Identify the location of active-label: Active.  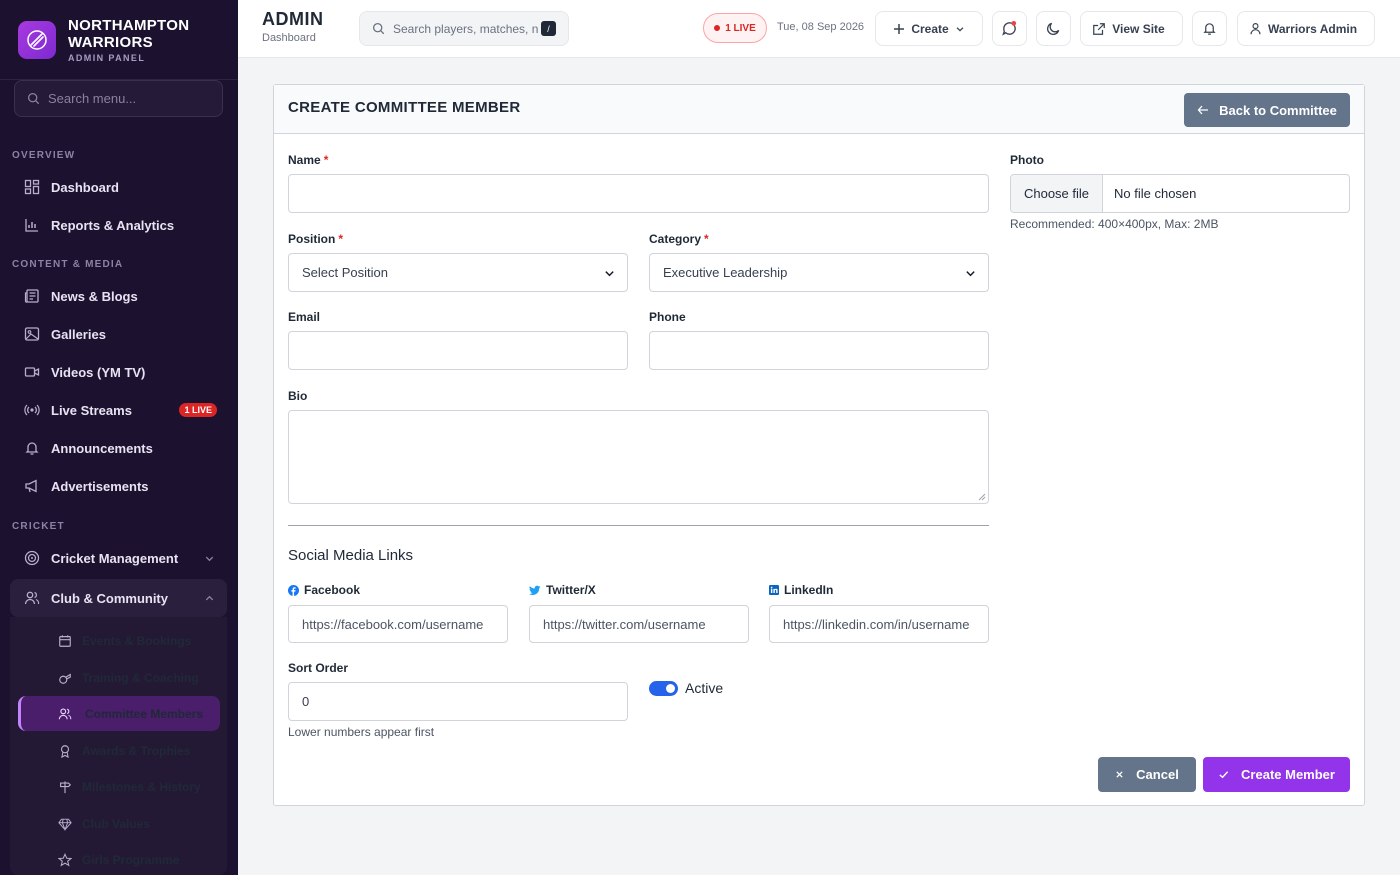
(704, 688).